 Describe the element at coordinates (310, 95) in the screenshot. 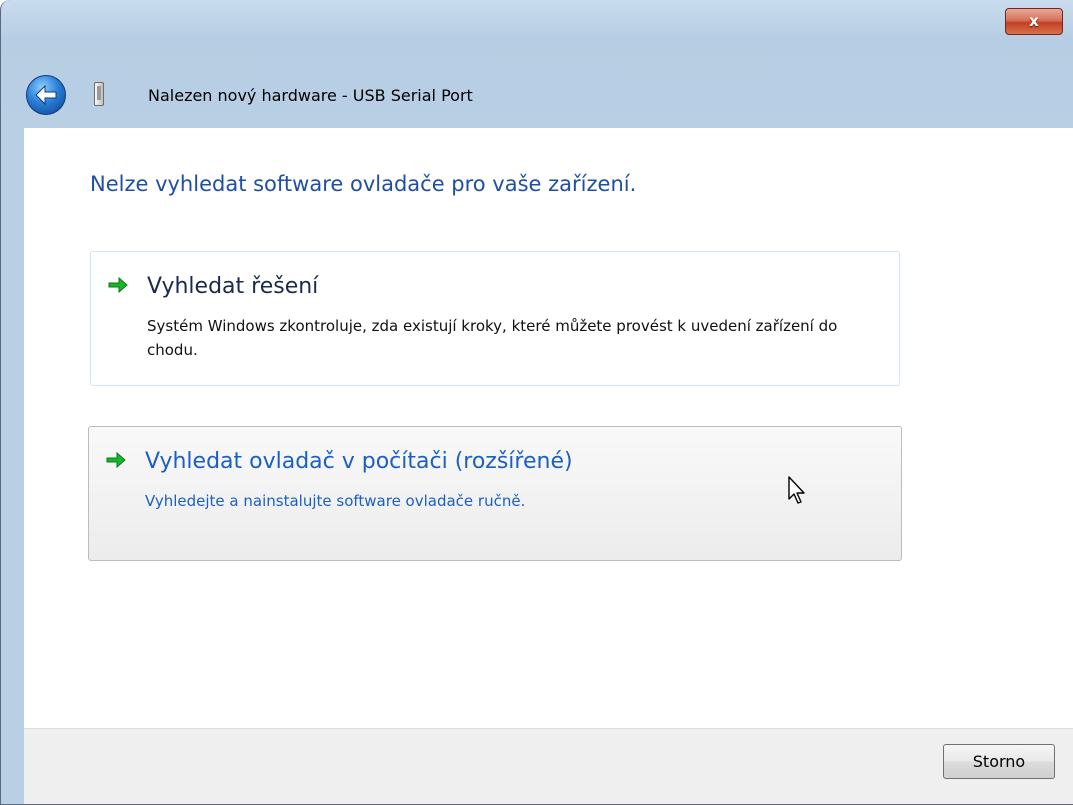

I see `window-title: Nalezen nový hardware - USB Serial Port` at that location.